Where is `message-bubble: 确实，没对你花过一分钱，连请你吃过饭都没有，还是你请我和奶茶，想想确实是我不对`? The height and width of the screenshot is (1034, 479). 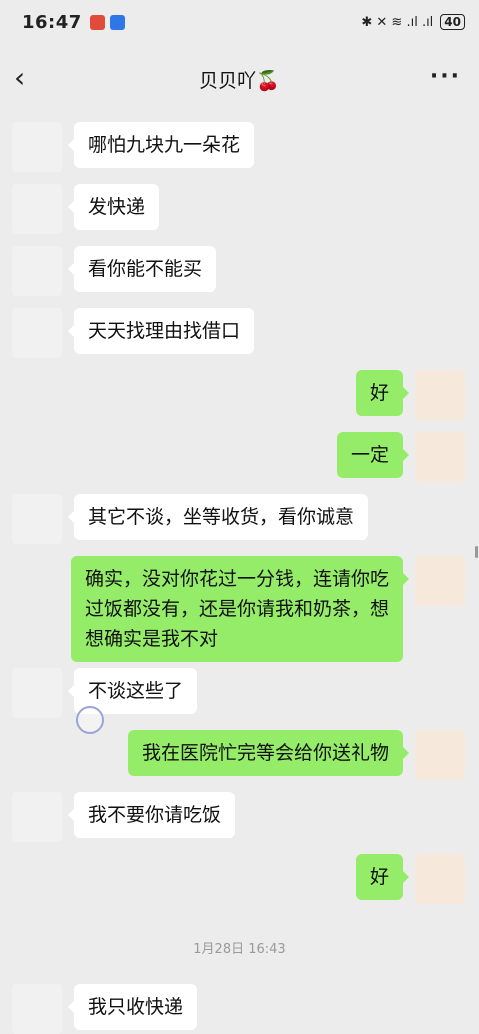
message-bubble: 确实，没对你花过一分钱，连请你吃过饭都没有，还是你请我和奶茶，想想确实是我不对 is located at coordinates (240, 609).